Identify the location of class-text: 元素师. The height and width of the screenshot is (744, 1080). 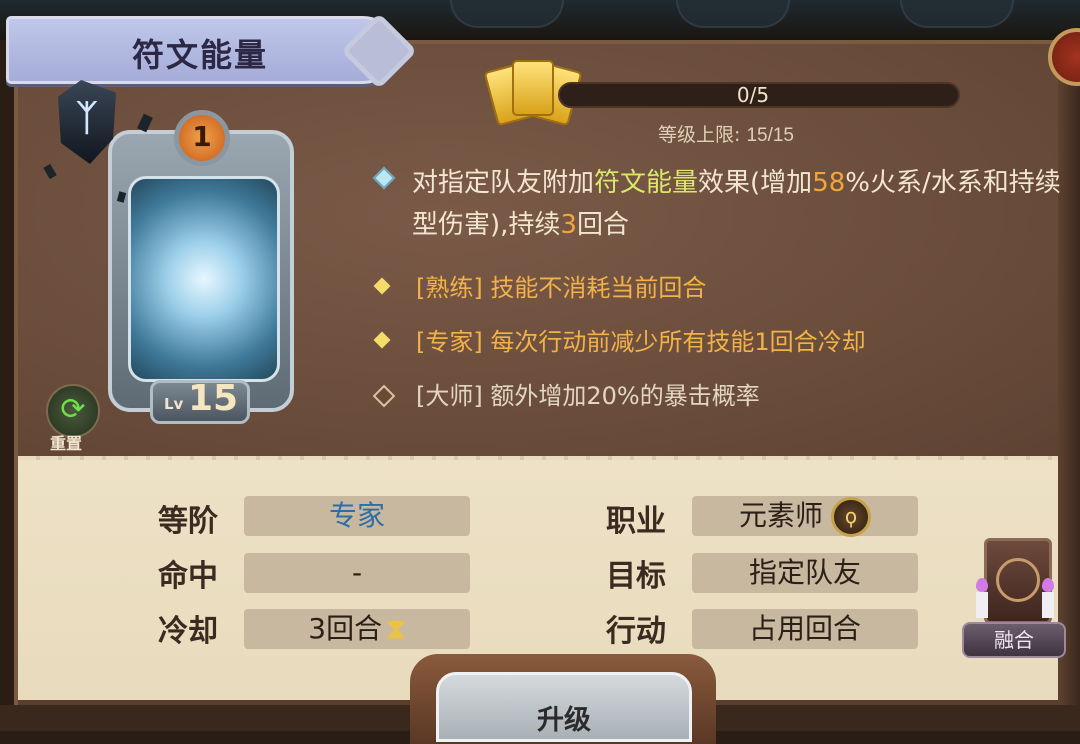
(780, 515).